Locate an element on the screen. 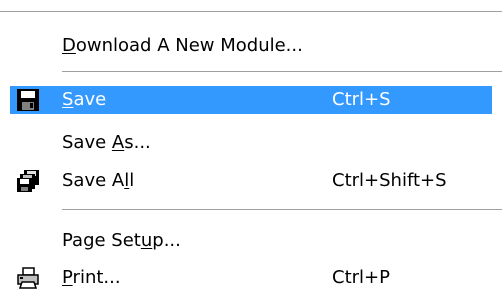  menu-item-save-all: Save All Ctrl+Shift+S is located at coordinates (251, 181).